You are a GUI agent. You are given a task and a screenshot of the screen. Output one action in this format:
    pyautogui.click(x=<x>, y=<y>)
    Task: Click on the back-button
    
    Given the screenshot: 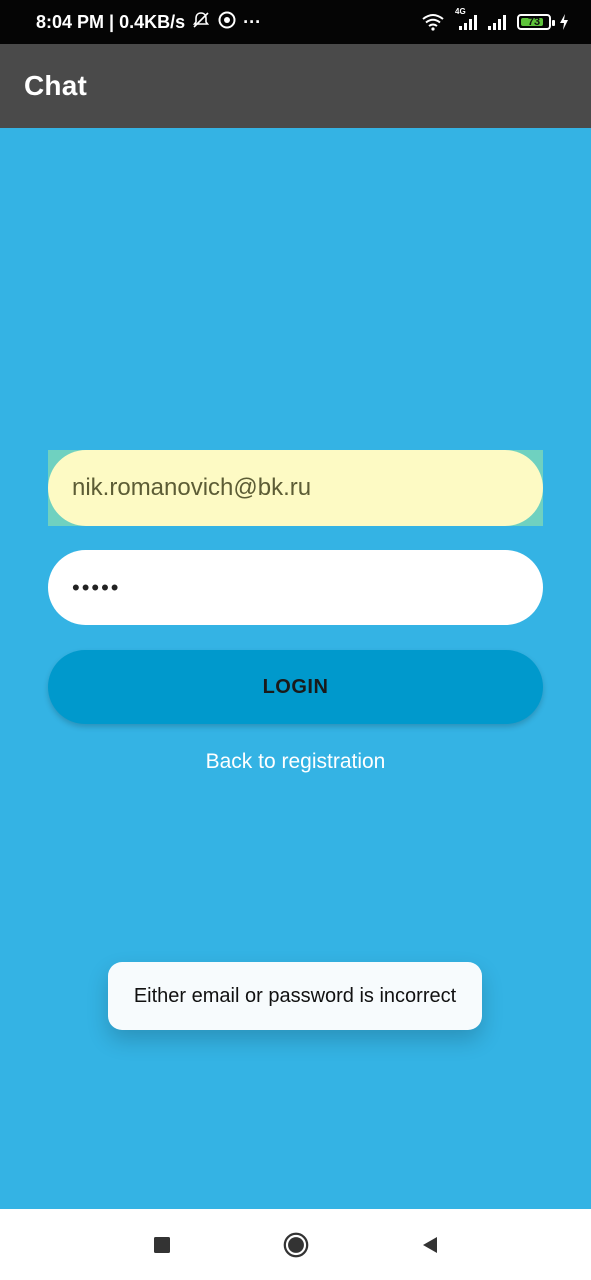 What is the action you would take?
    pyautogui.click(x=430, y=1245)
    